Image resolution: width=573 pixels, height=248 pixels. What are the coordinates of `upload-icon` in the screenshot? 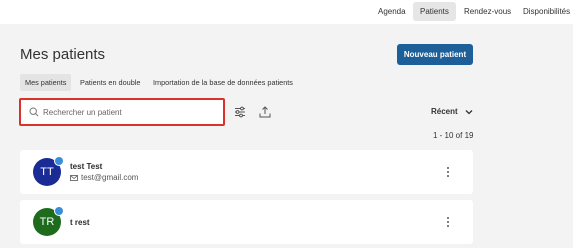 It's located at (265, 112).